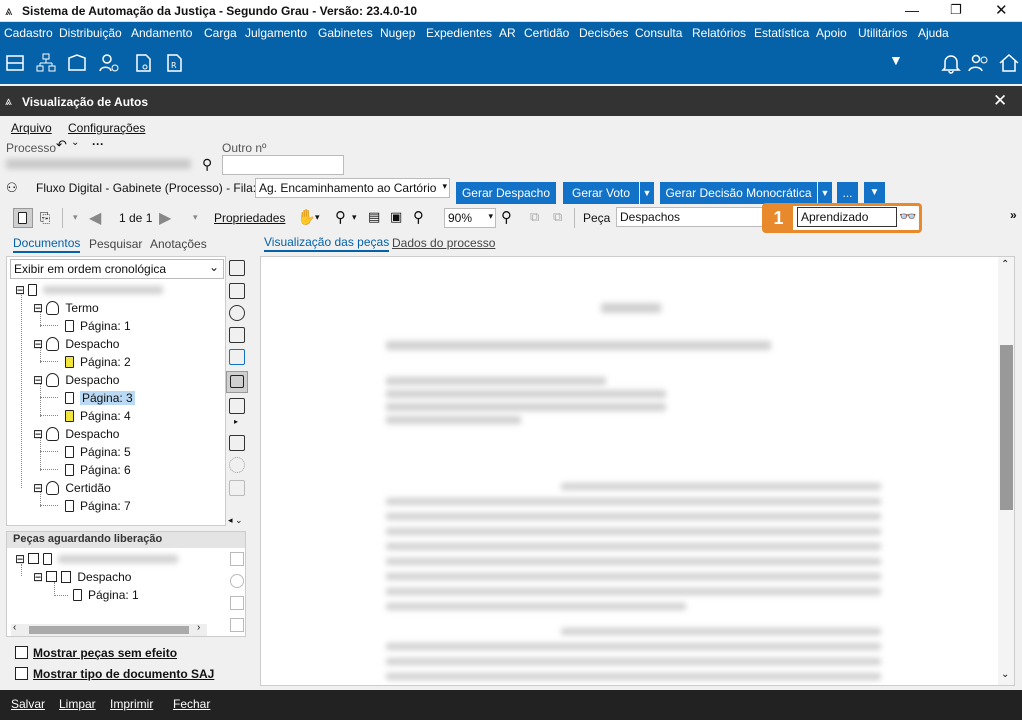 This screenshot has height=720, width=1022. Describe the element at coordinates (220, 33) in the screenshot. I see `menu-carga: Carga` at that location.